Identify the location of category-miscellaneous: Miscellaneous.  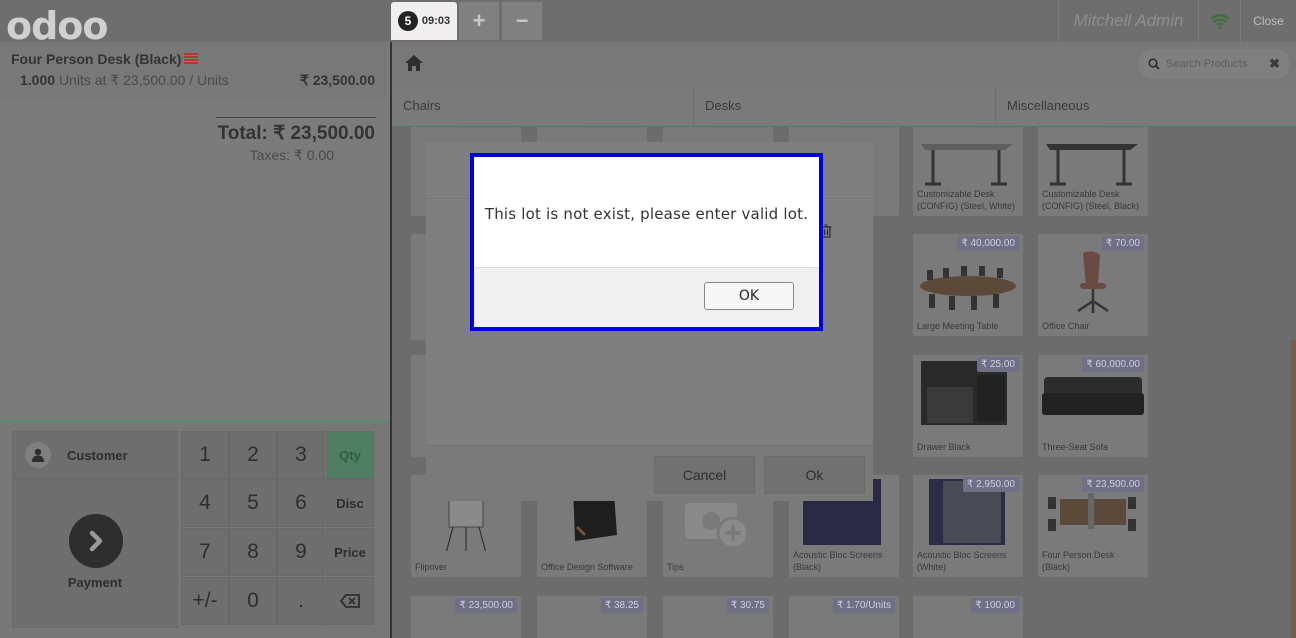
(1146, 105).